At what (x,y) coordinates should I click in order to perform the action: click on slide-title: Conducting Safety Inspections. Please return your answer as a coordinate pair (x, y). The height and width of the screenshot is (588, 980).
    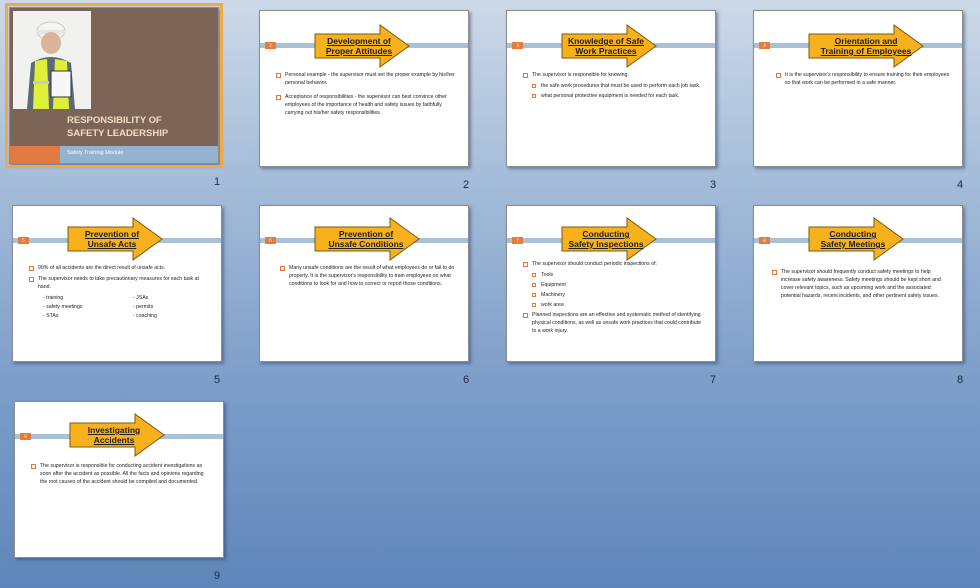
    Looking at the image, I should click on (606, 239).